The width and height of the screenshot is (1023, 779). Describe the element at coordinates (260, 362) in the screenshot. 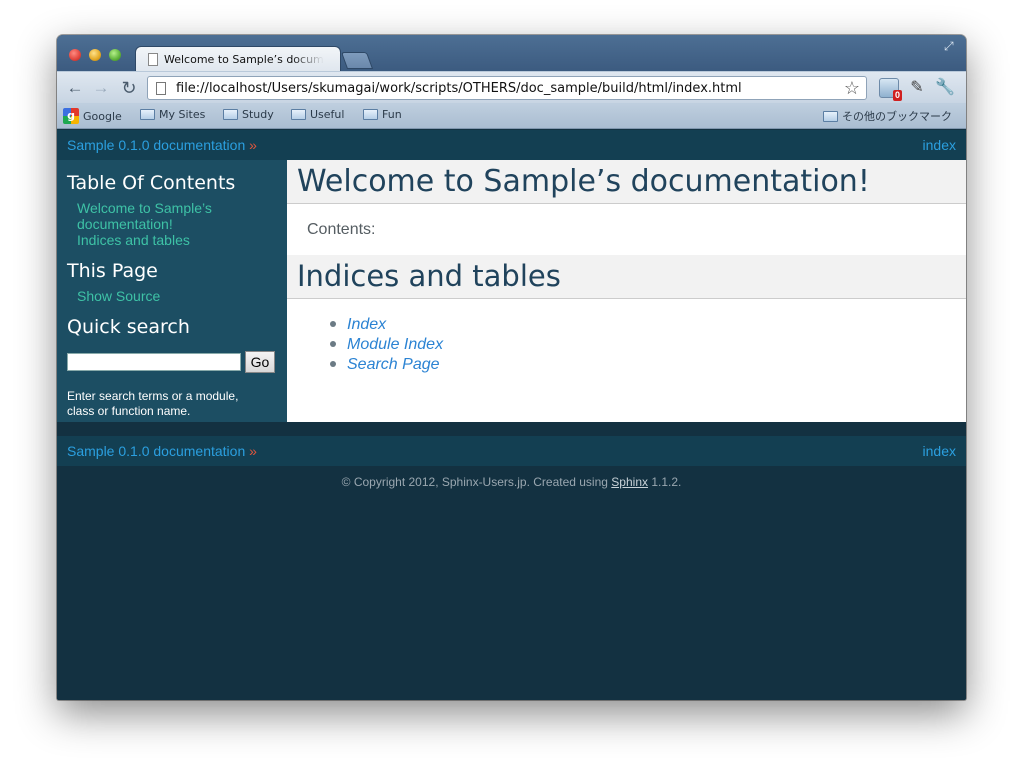

I see `go-button: Go` at that location.